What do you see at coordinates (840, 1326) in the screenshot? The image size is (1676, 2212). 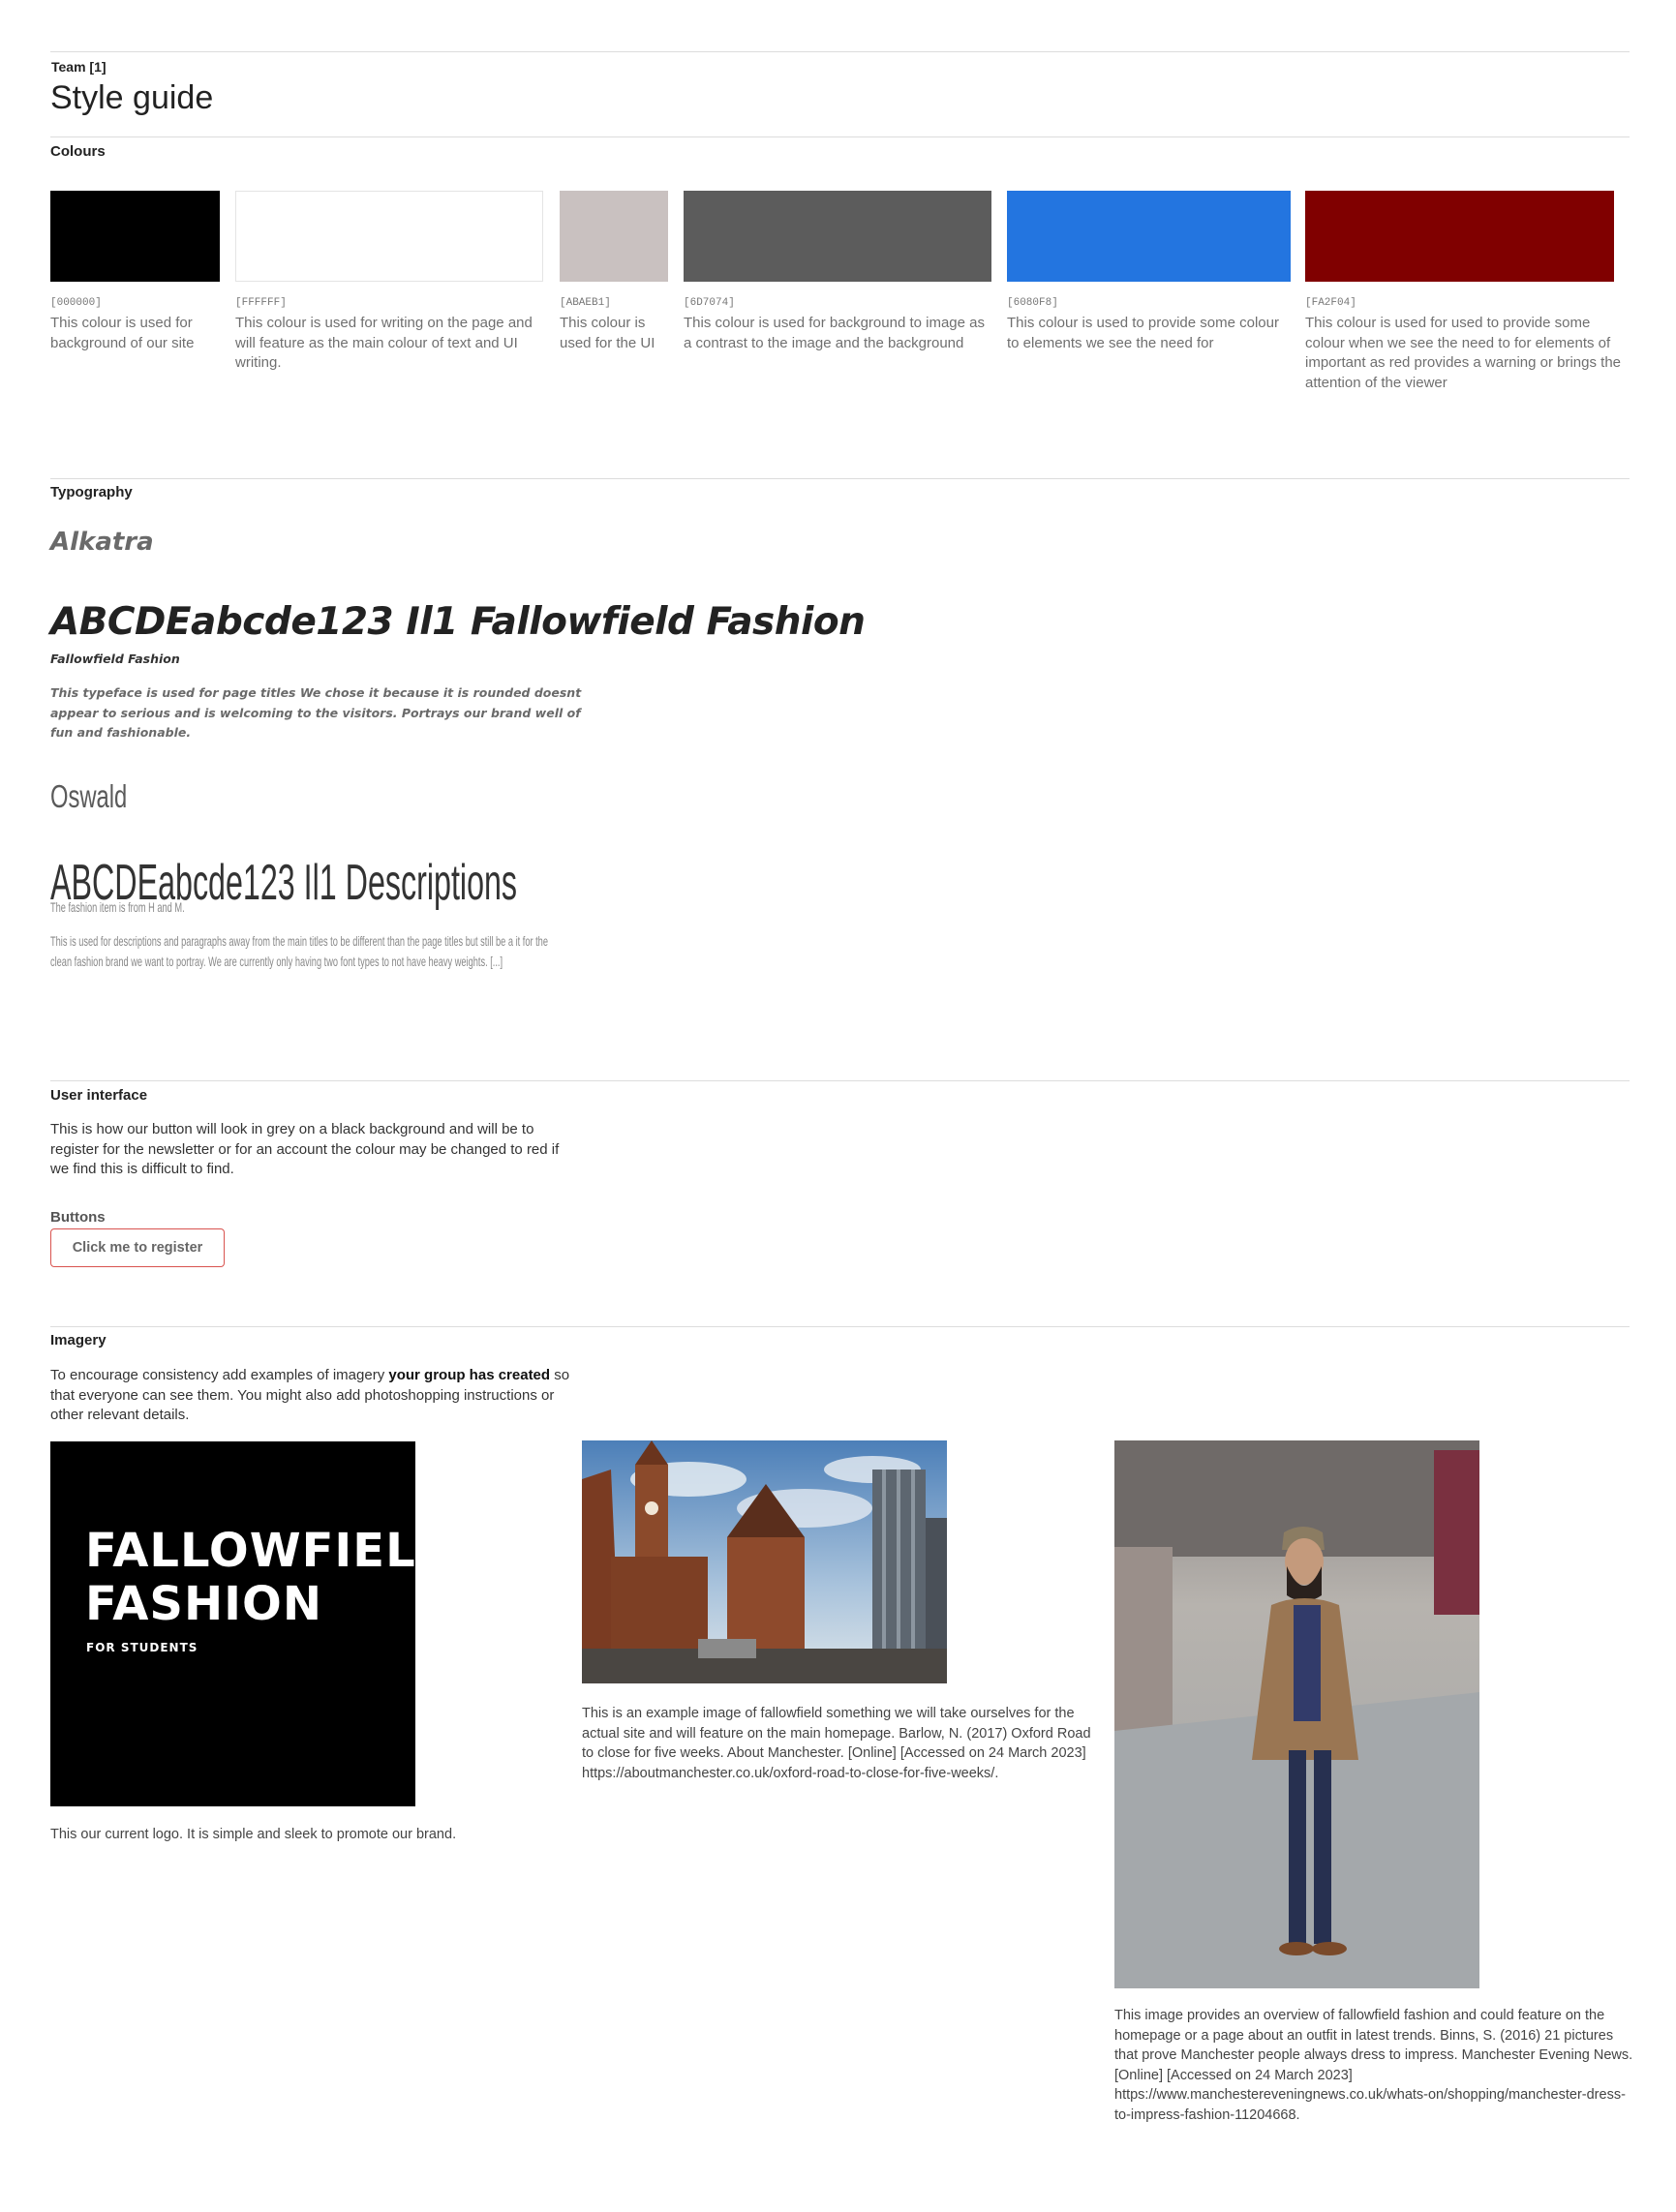 I see `imagery-divider` at bounding box center [840, 1326].